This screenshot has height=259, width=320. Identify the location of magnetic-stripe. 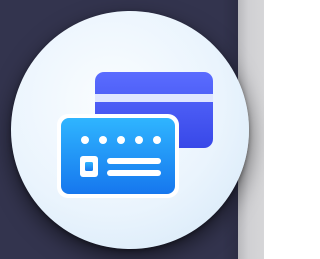
(154, 98).